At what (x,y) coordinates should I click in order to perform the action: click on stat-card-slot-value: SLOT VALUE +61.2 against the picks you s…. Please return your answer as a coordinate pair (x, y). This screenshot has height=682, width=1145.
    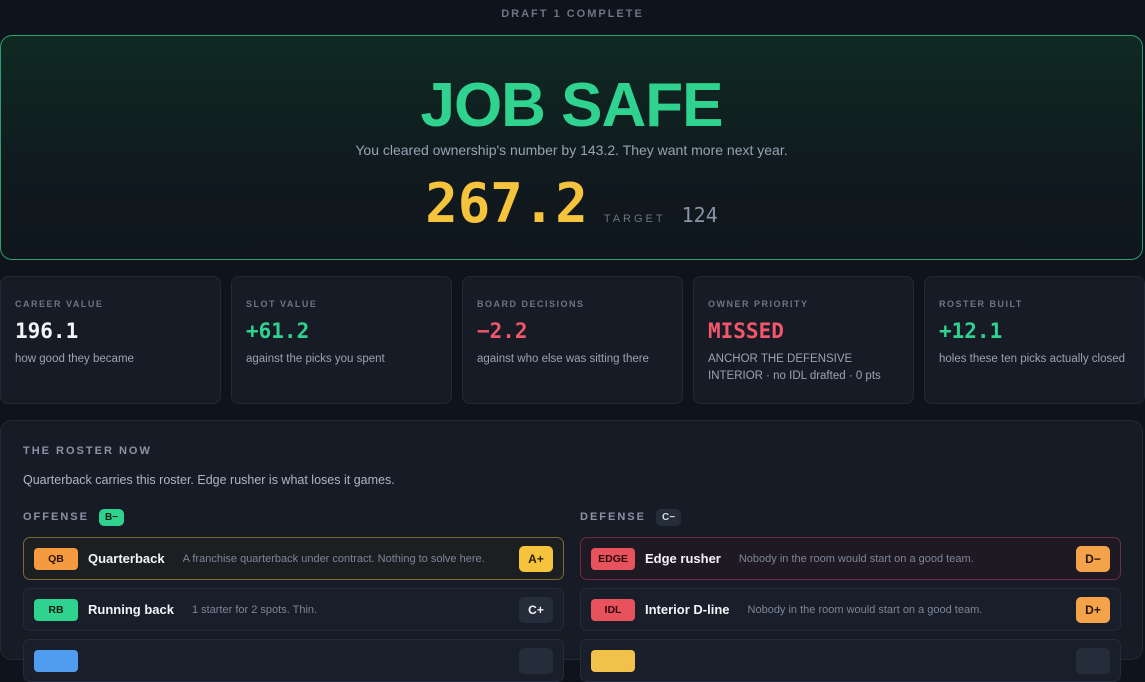
    Looking at the image, I should click on (341, 340).